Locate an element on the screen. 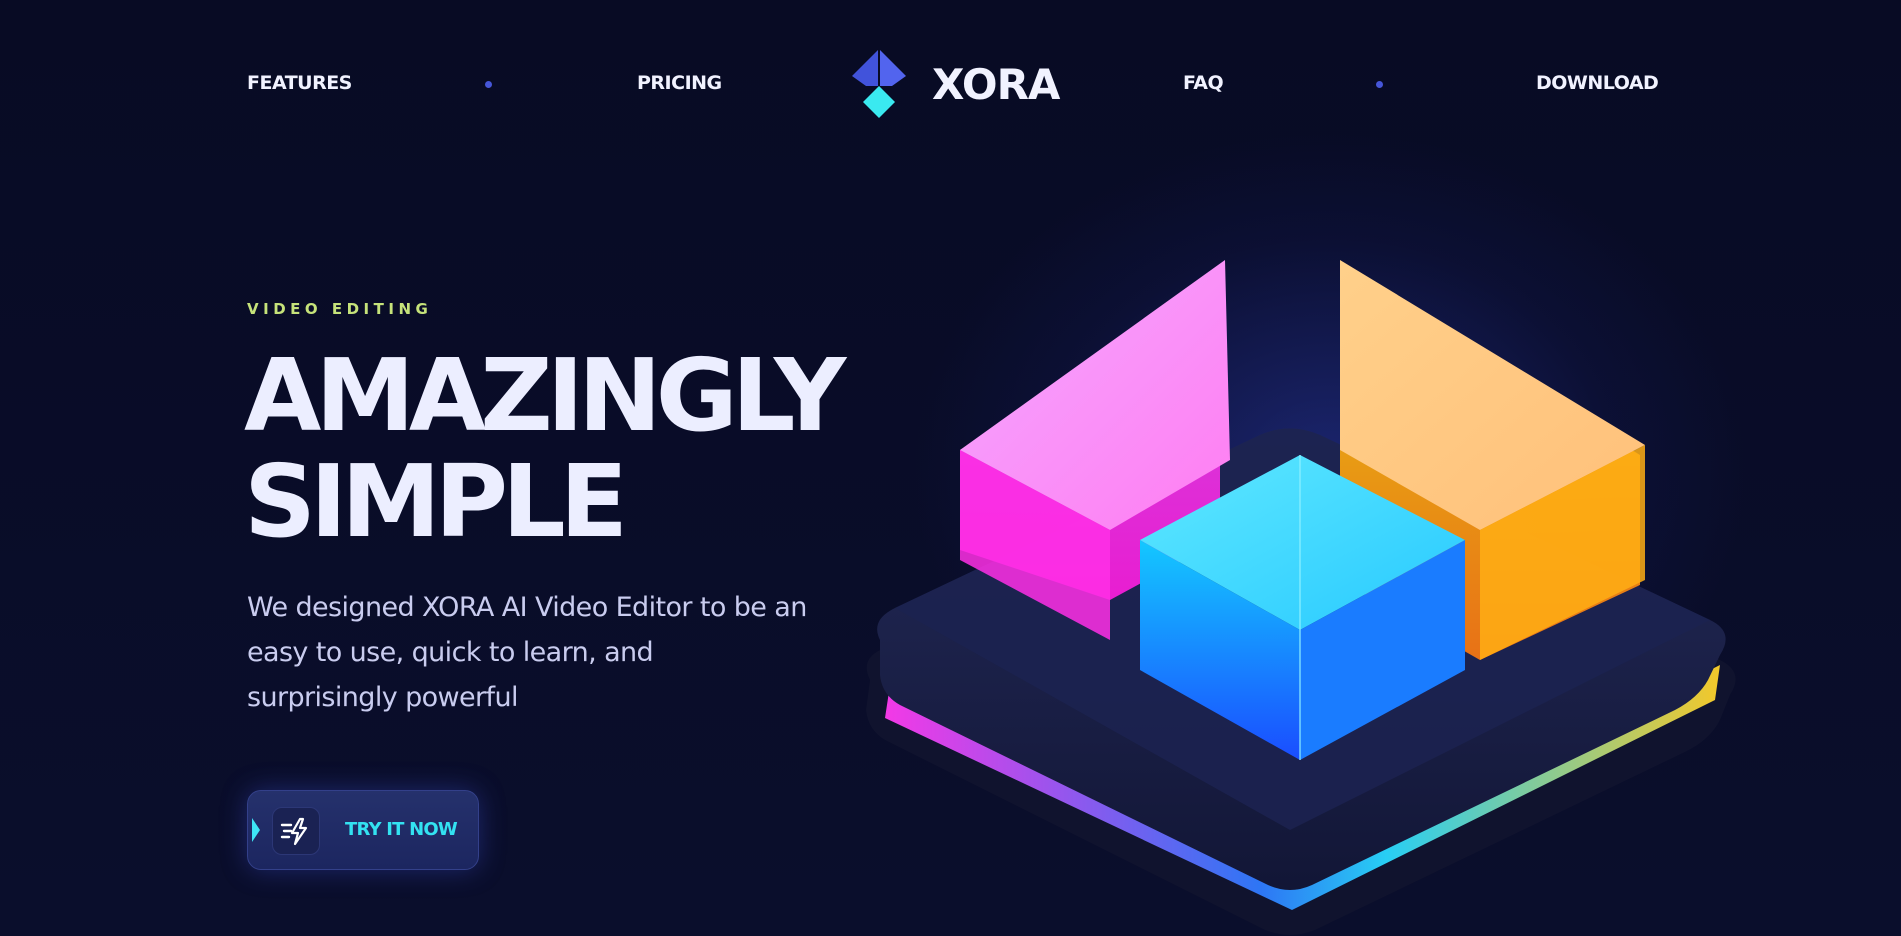  nav-link-features: FEATURES is located at coordinates (299, 83).